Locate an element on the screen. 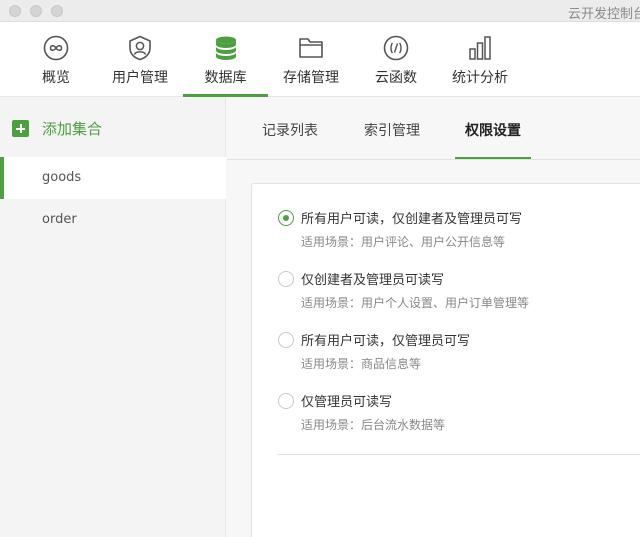 The image size is (640, 537). nav-user-management: 用户管理 is located at coordinates (140, 59).